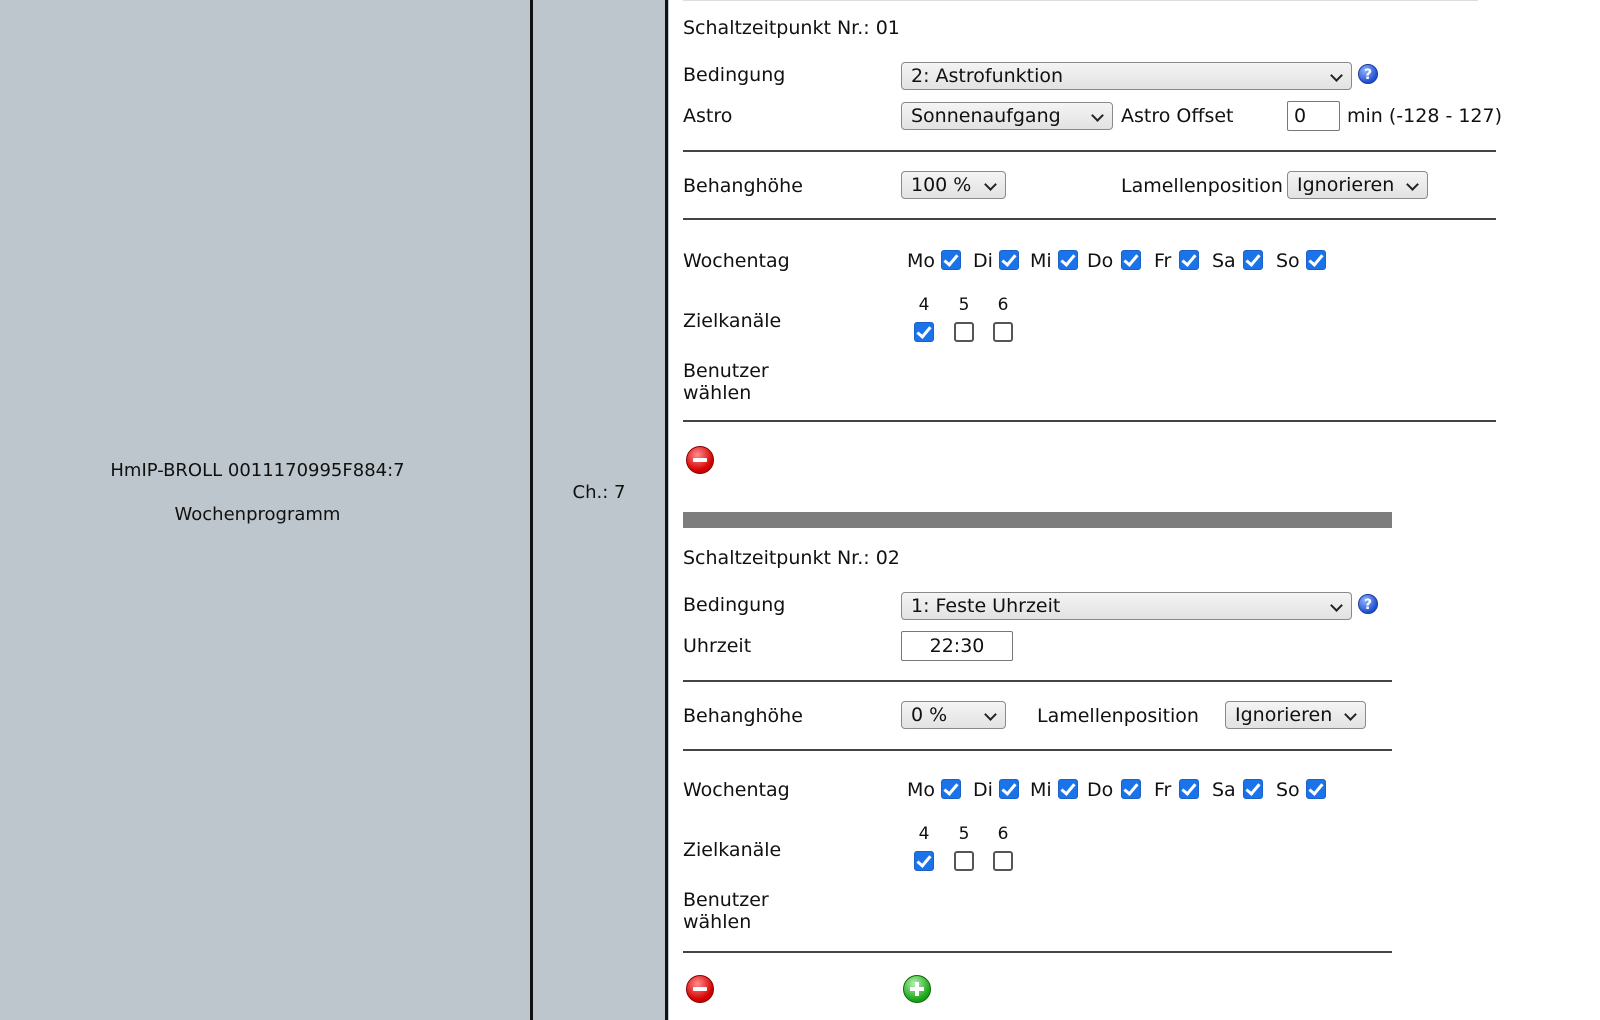 This screenshot has height=1020, width=1600. Describe the element at coordinates (257, 514) in the screenshot. I see `program-name: Wochenprogramm` at that location.